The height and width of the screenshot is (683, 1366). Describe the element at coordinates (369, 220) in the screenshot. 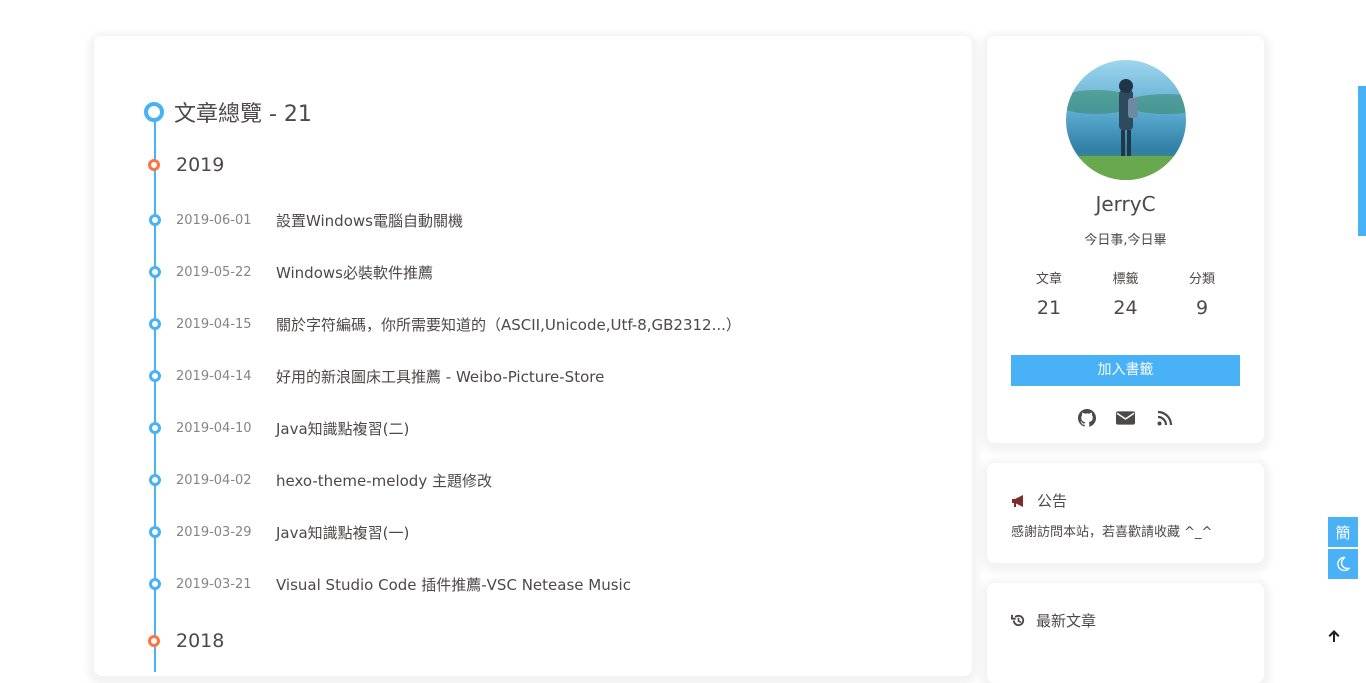

I see `post-title-link: 設置Windows電腦自動關機` at that location.